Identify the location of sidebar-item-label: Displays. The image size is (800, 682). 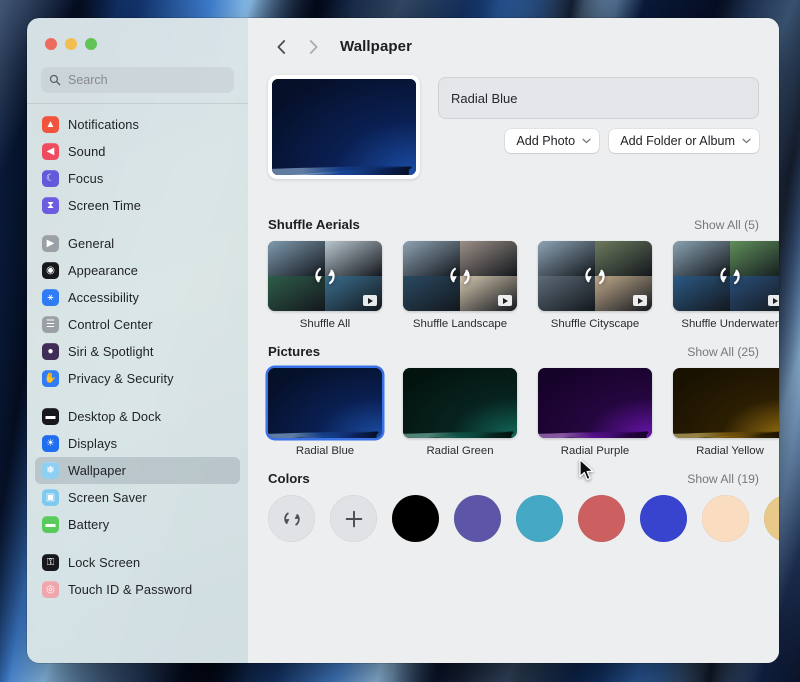
(93, 443).